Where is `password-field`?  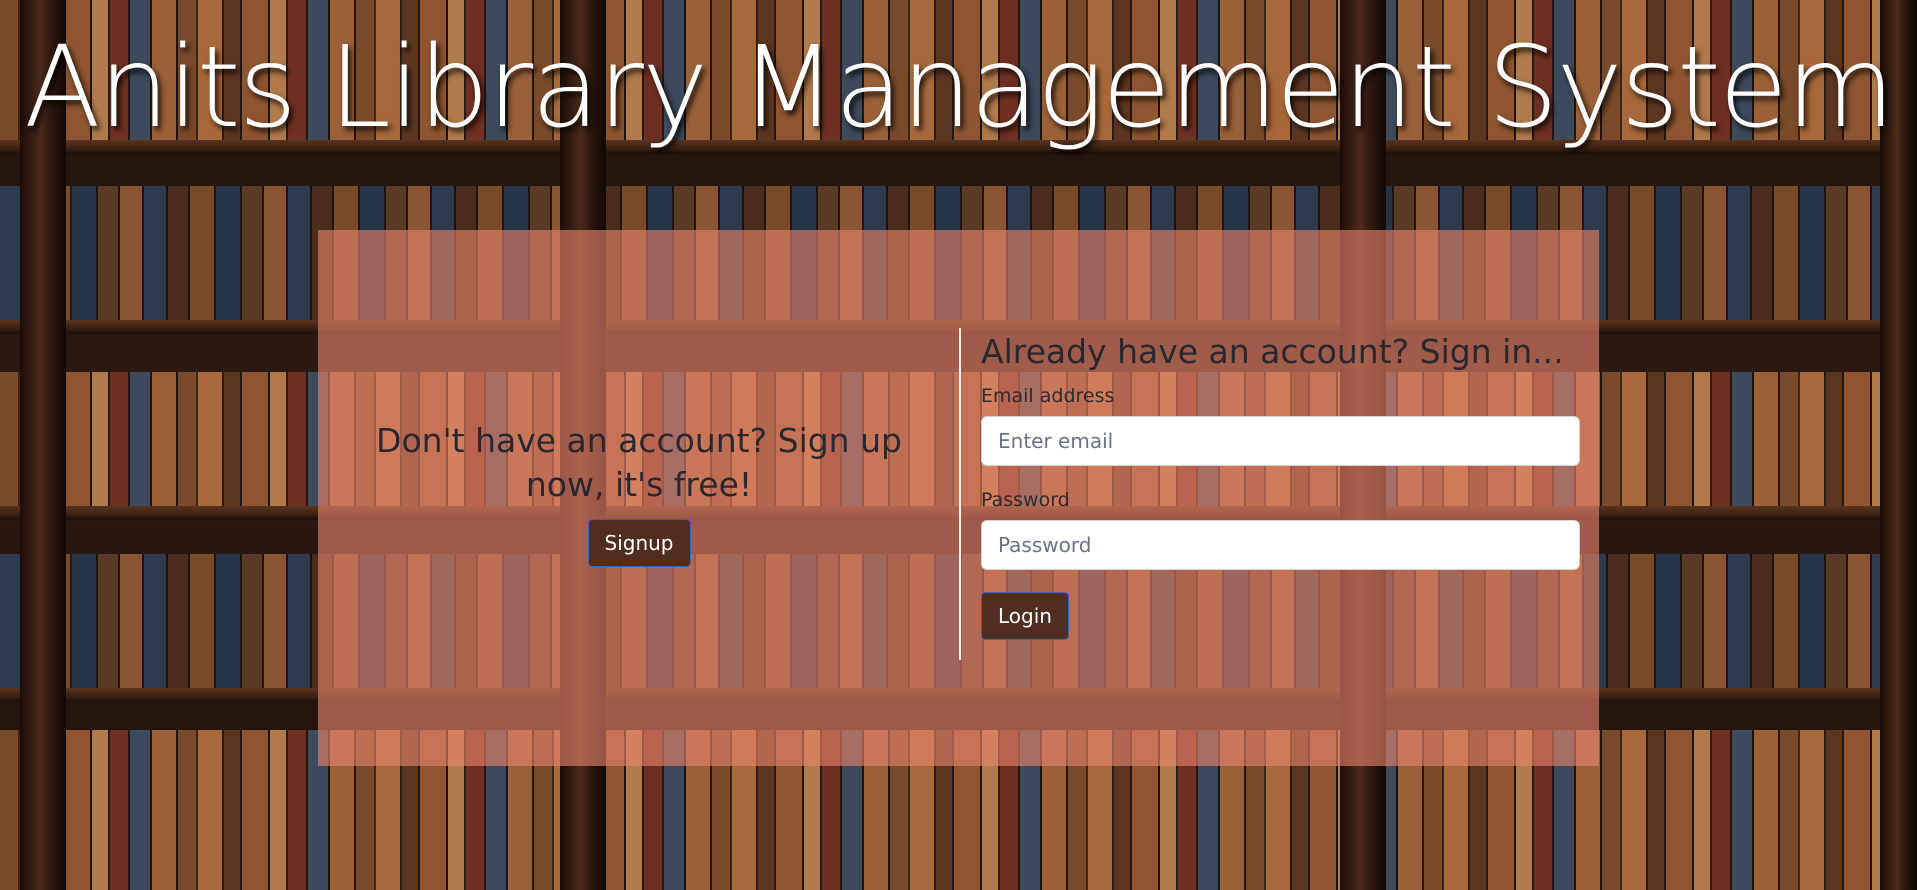
password-field is located at coordinates (1280, 545).